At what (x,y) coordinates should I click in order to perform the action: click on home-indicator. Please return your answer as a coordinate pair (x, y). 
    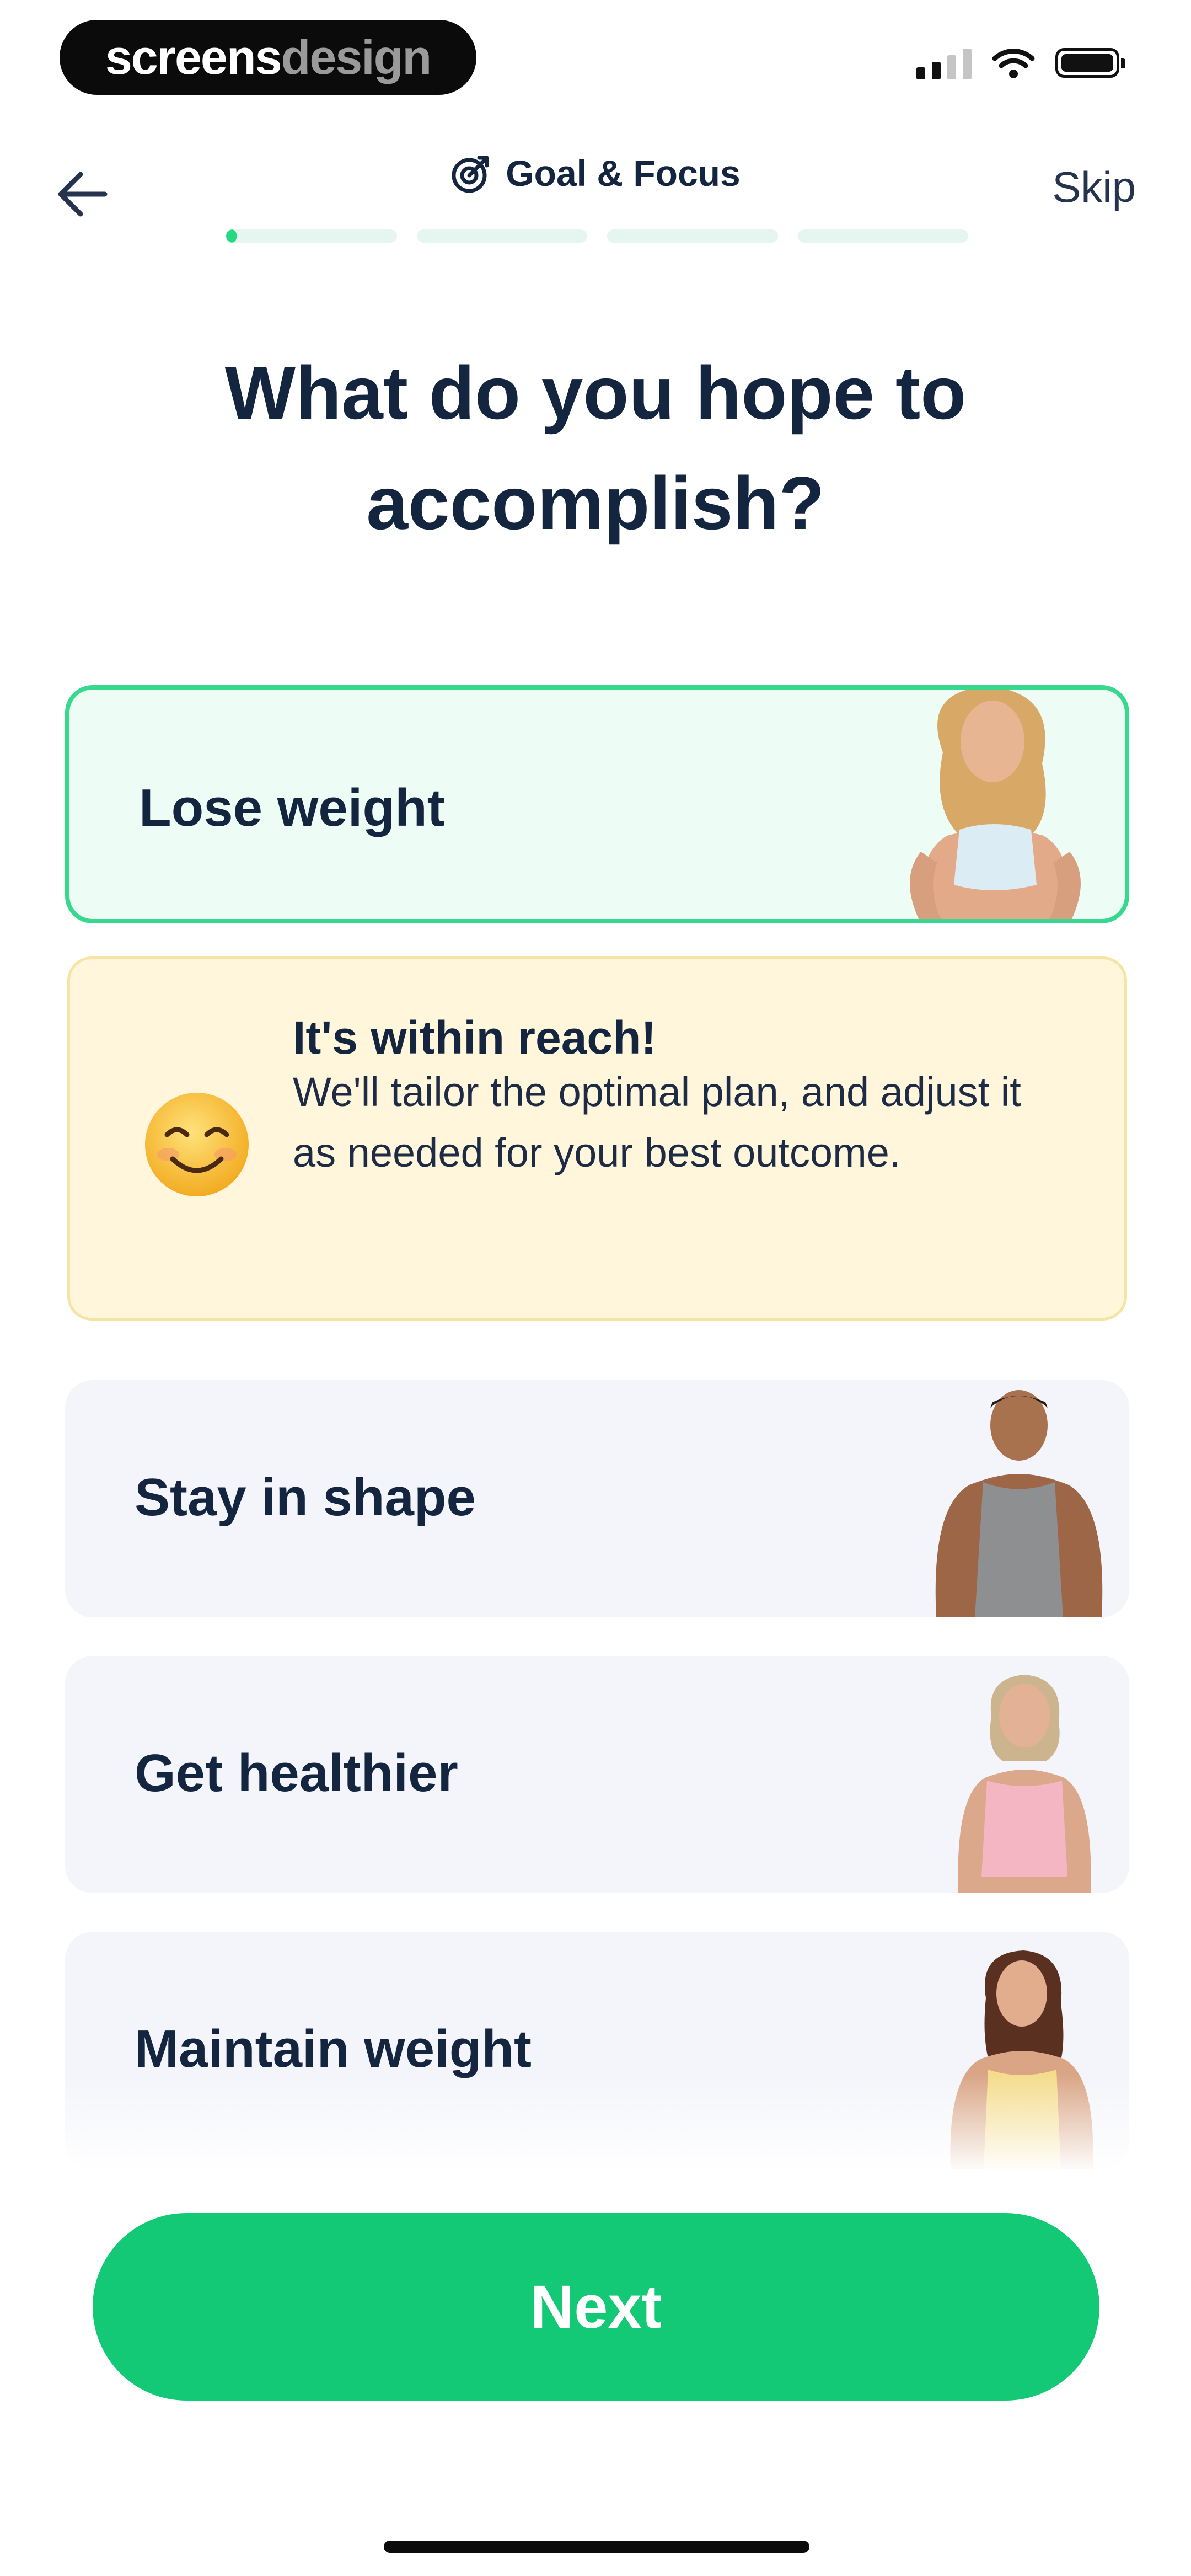
    Looking at the image, I should click on (596, 2547).